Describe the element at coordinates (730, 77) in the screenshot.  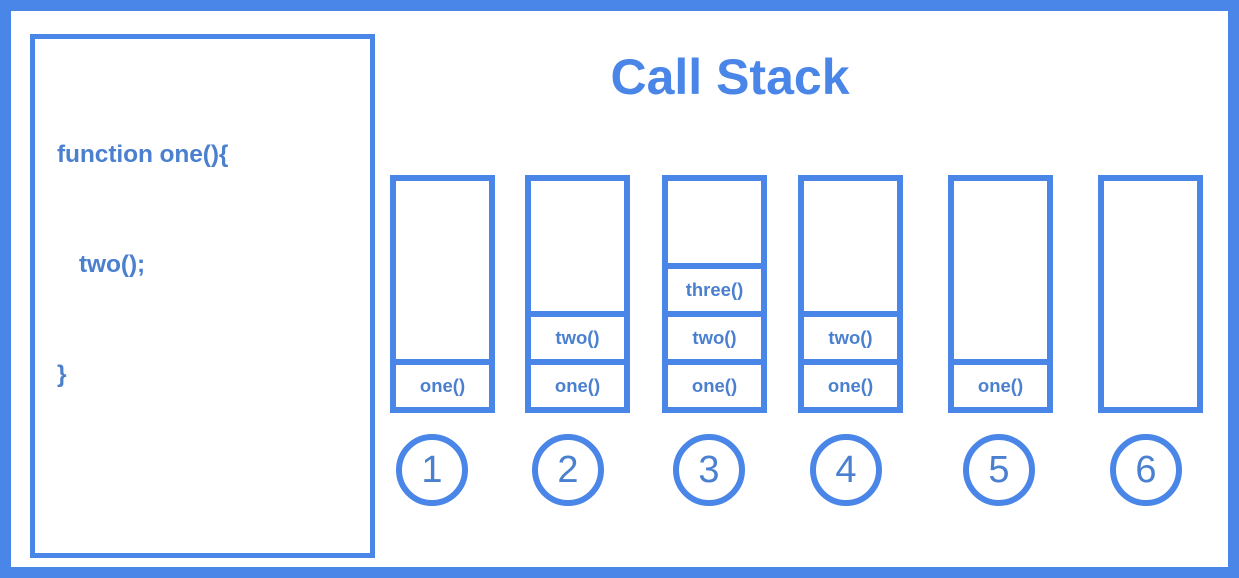
I see `page-title: Call Stack` at that location.